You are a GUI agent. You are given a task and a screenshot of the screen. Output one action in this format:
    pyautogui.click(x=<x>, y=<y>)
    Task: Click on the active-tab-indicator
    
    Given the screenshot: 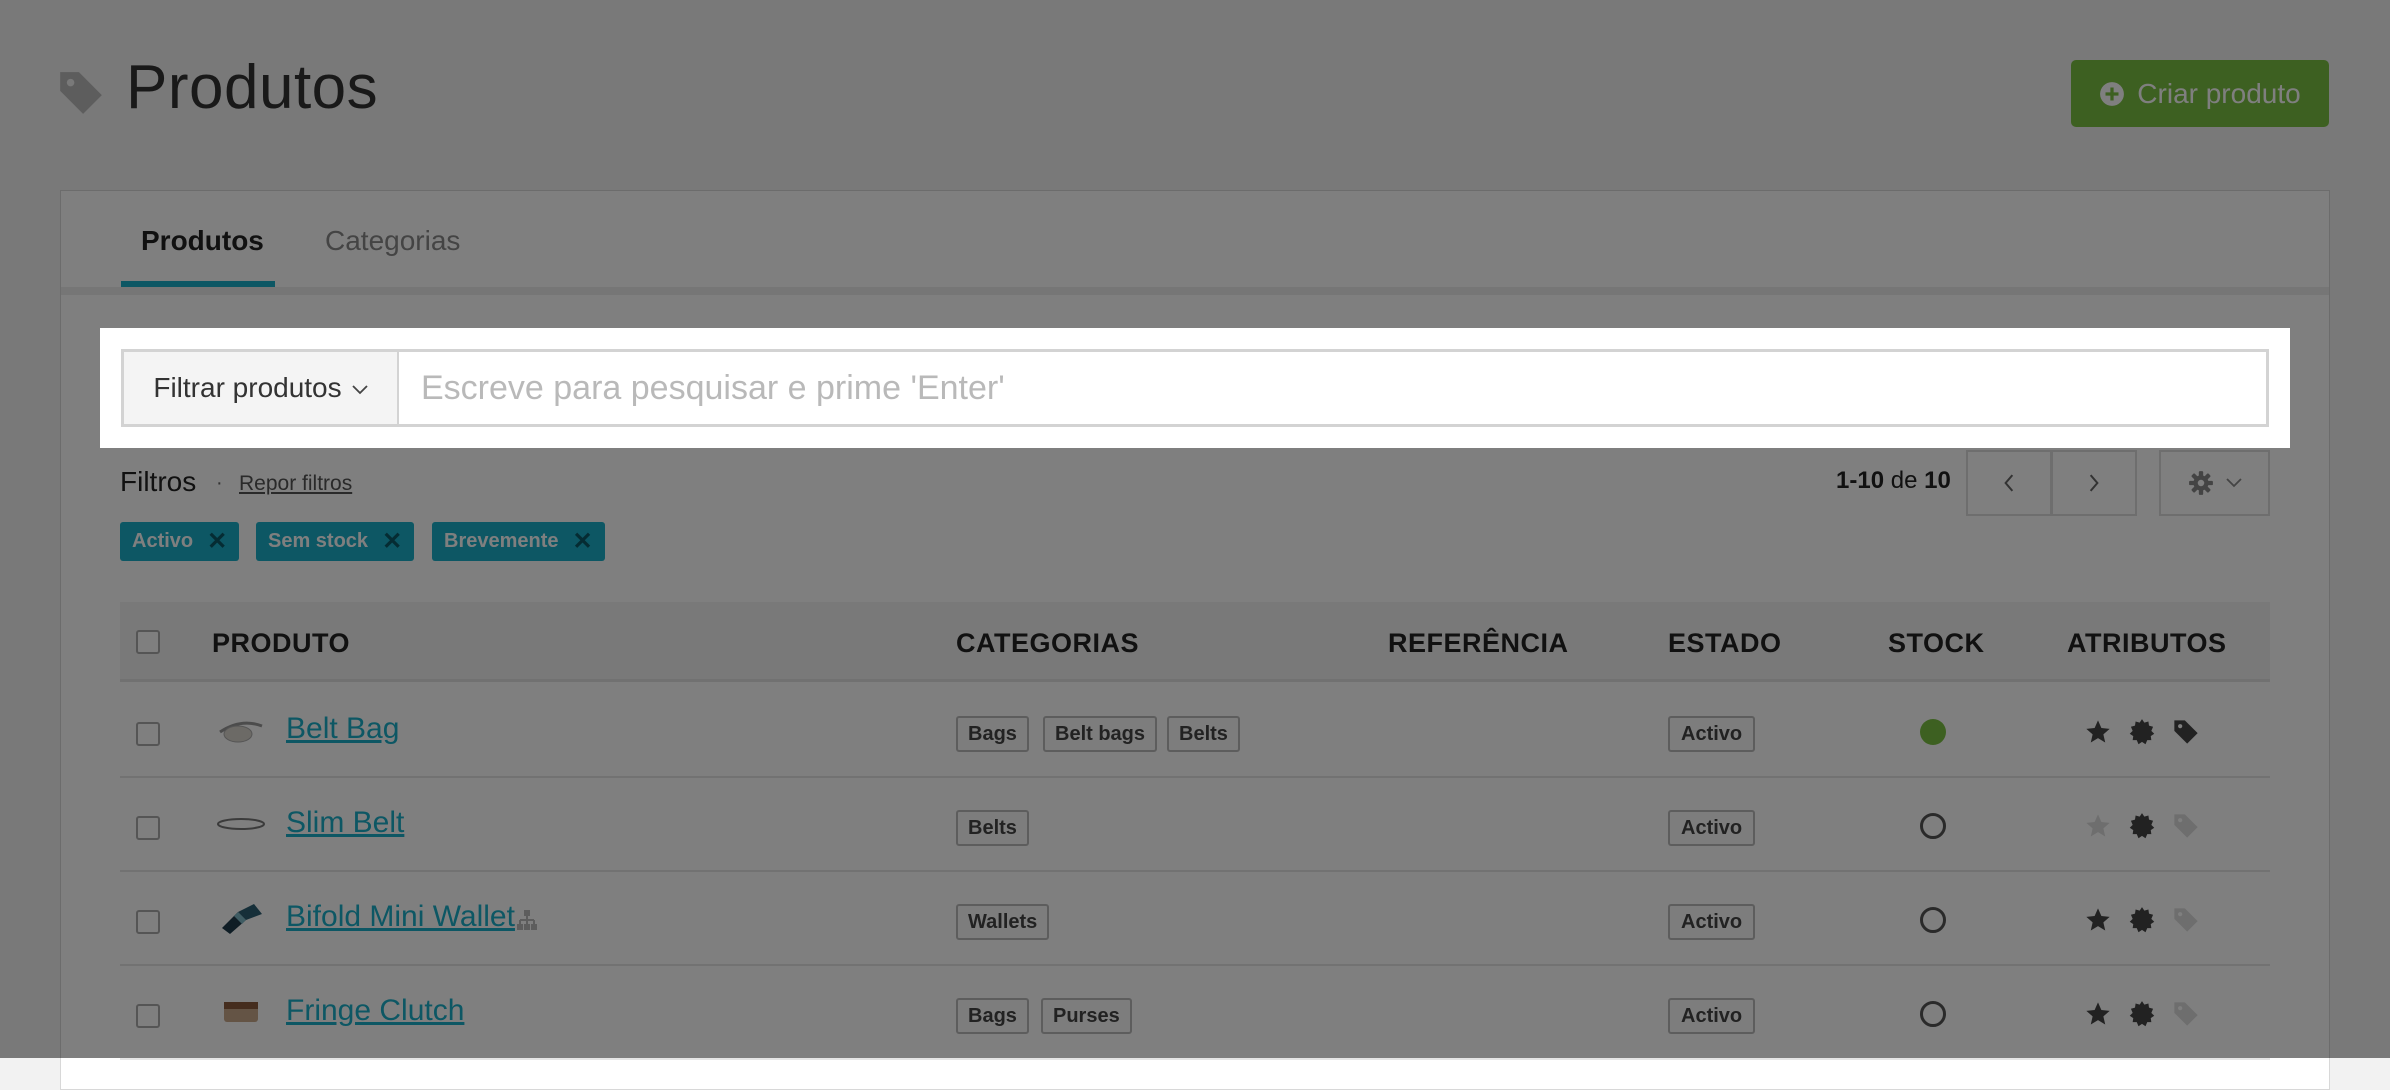 What is the action you would take?
    pyautogui.click(x=198, y=284)
    